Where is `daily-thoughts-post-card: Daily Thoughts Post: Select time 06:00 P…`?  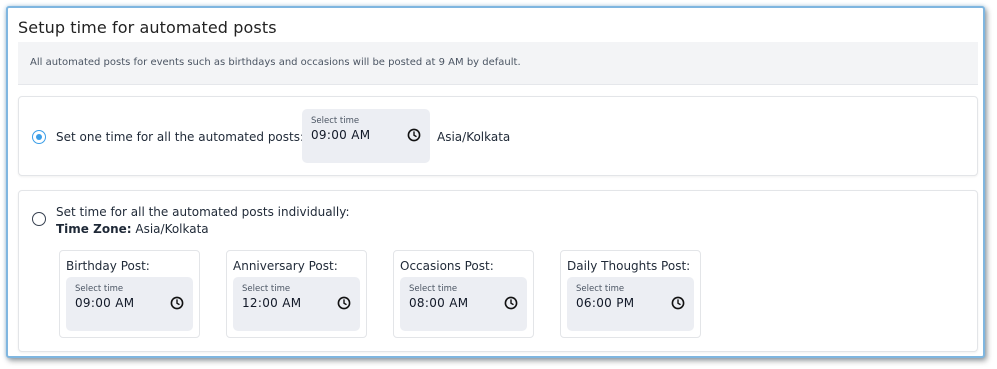 daily-thoughts-post-card: Daily Thoughts Post: Select time 06:00 P… is located at coordinates (630, 294).